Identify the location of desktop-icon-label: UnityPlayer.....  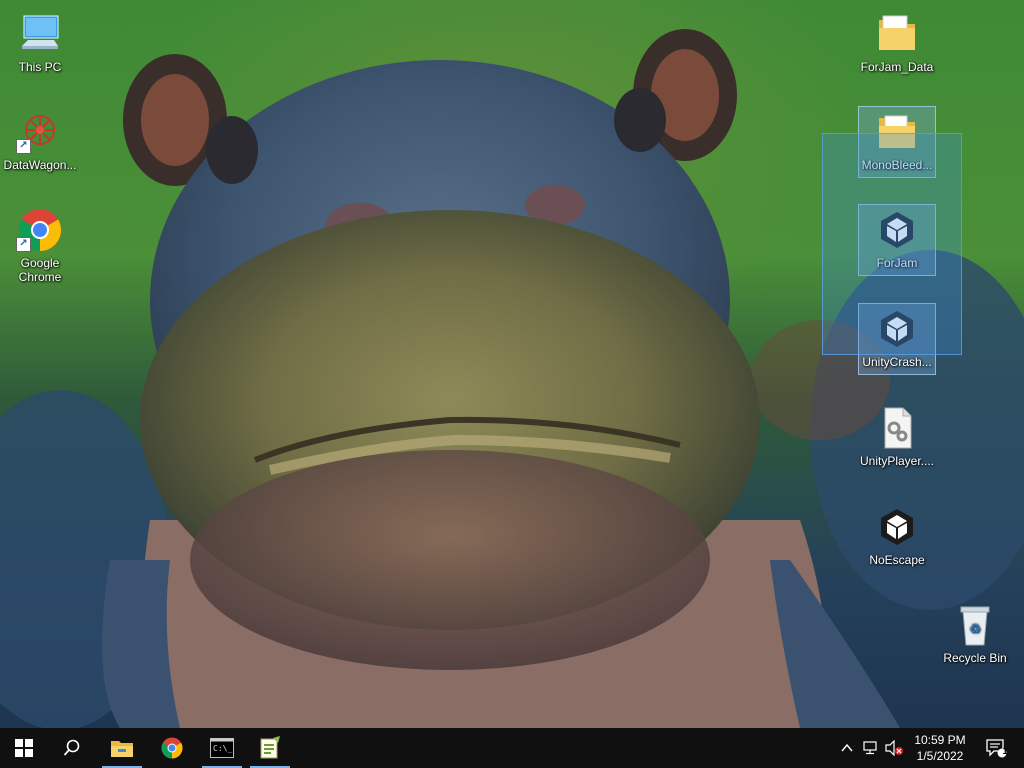
(897, 461).